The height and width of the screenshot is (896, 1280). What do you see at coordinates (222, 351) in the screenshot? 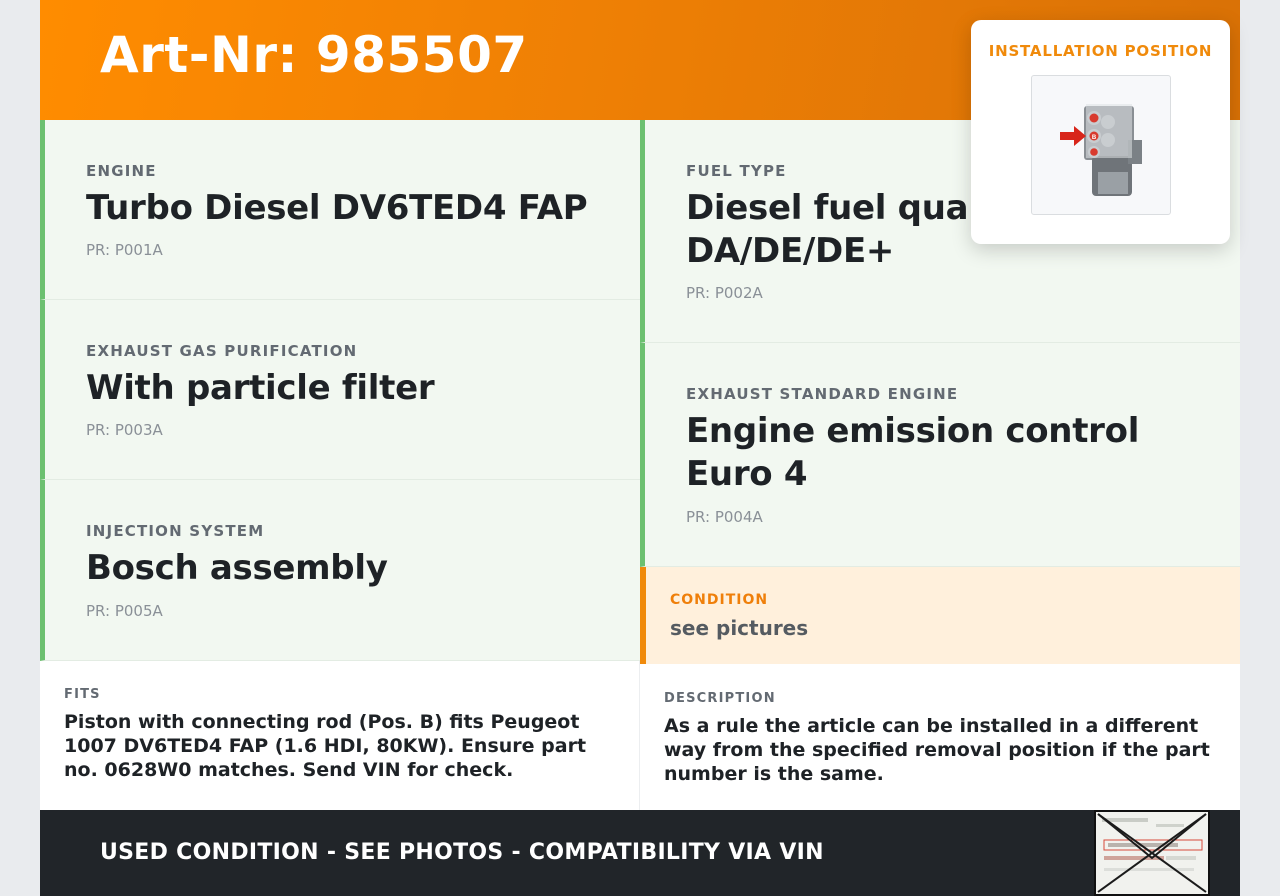
I see `spec-label: EXHAUST GAS PURIFICATION` at bounding box center [222, 351].